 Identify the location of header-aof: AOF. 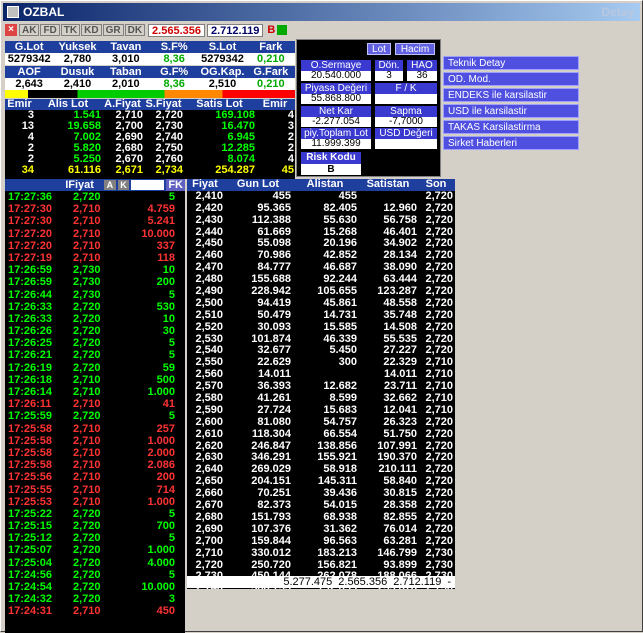
(29, 72).